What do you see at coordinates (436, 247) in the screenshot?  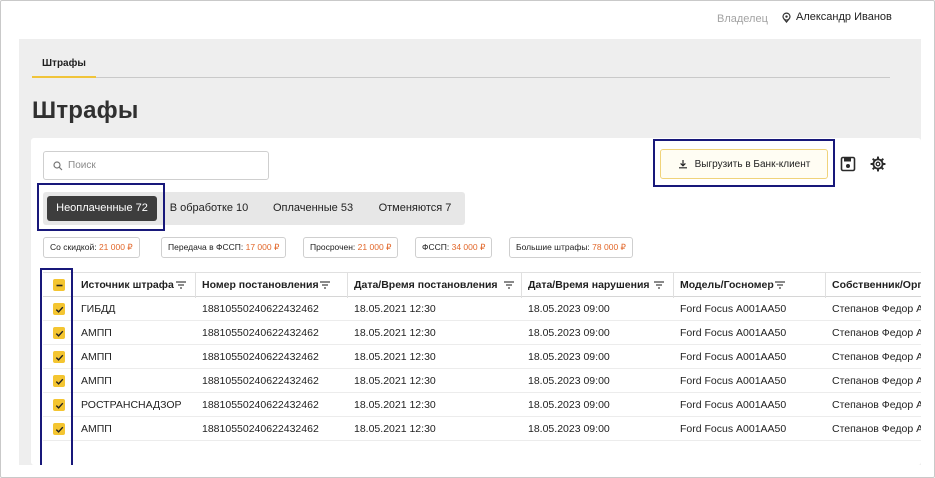 I see `chip-label: ФССП:` at bounding box center [436, 247].